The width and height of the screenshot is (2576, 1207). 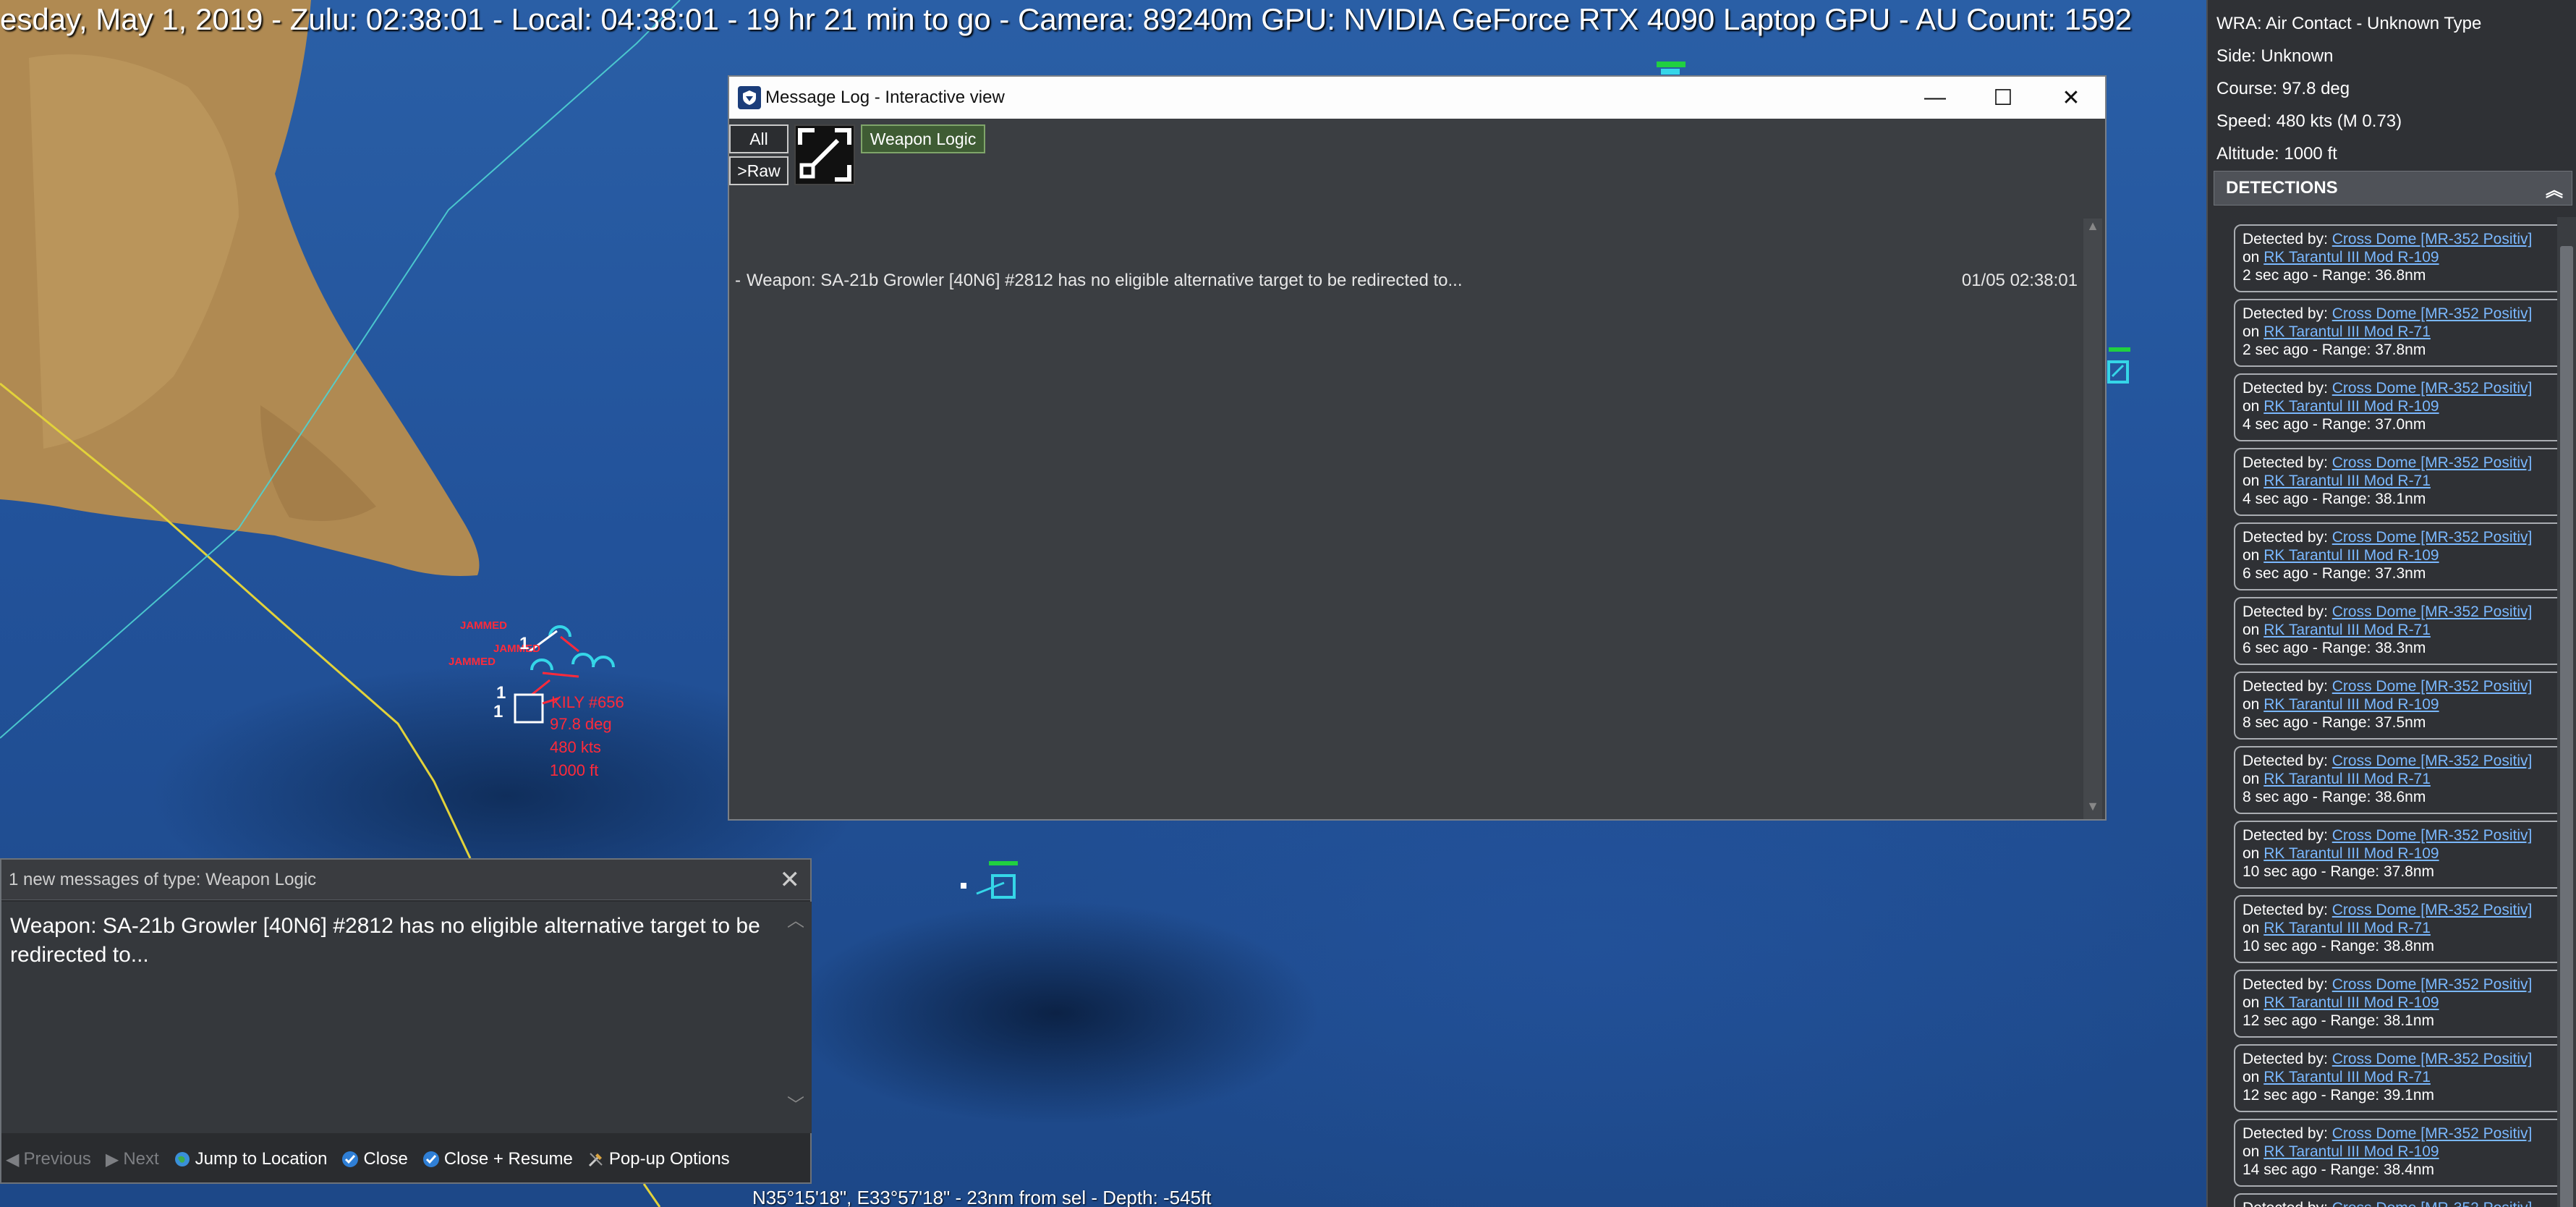 I want to click on scroll-up-icon: ︿, so click(x=796, y=919).